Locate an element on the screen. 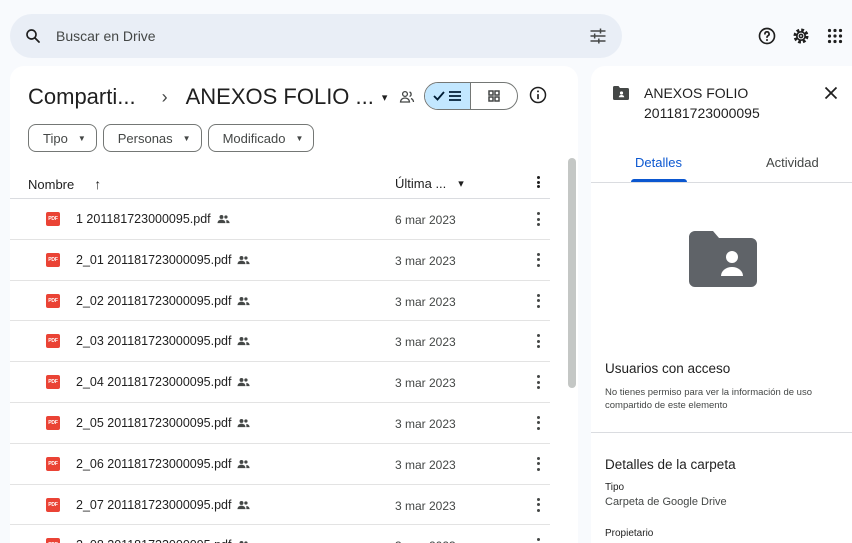 This screenshot has height=543, width=852. column-modified-header: Última ... ▾ is located at coordinates (429, 183).